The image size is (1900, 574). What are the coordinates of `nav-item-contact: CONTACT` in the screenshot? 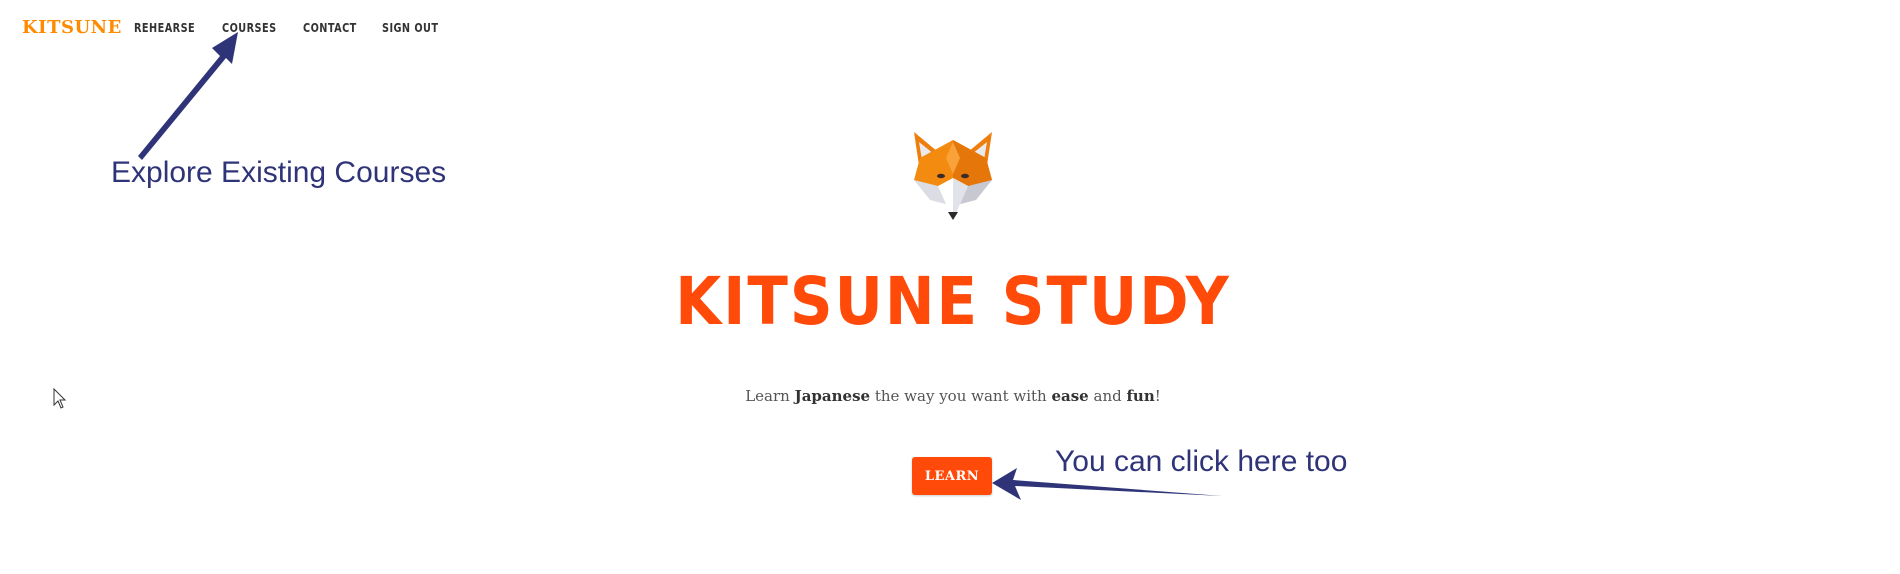 It's located at (330, 28).